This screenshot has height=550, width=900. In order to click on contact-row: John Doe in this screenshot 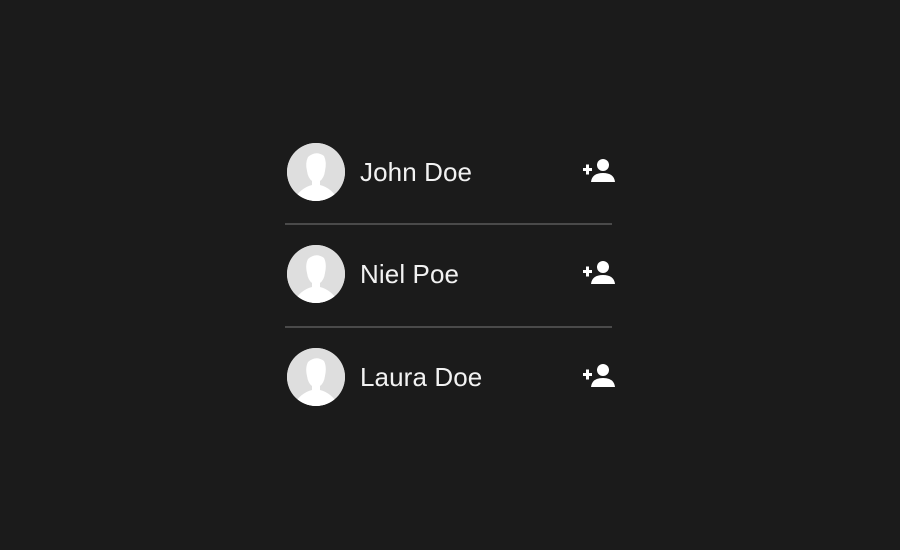, I will do `click(450, 172)`.